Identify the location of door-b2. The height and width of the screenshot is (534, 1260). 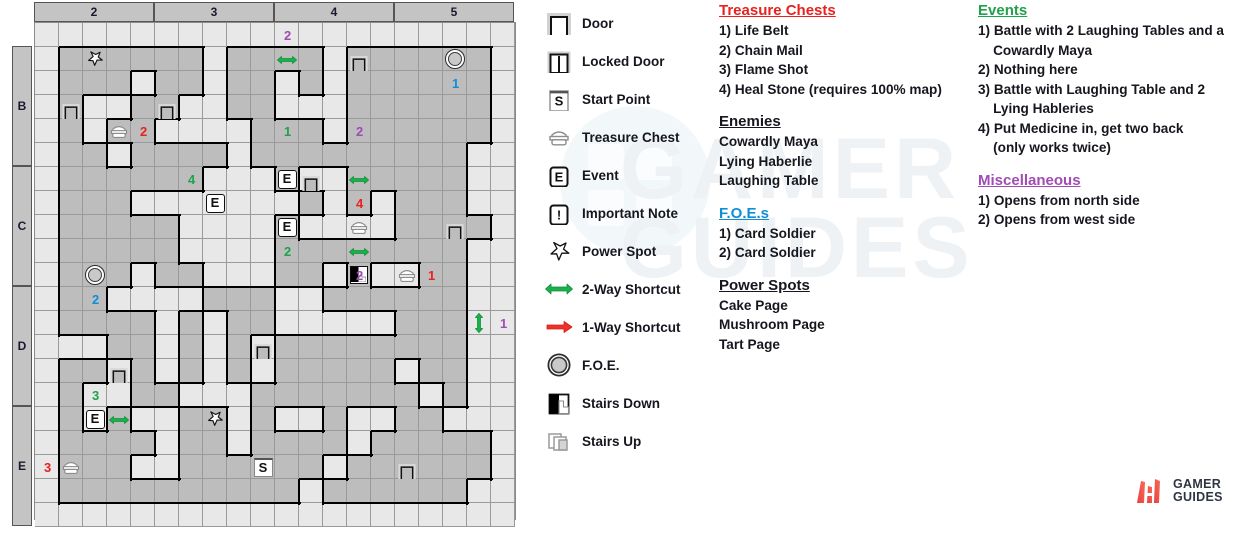
(167, 113).